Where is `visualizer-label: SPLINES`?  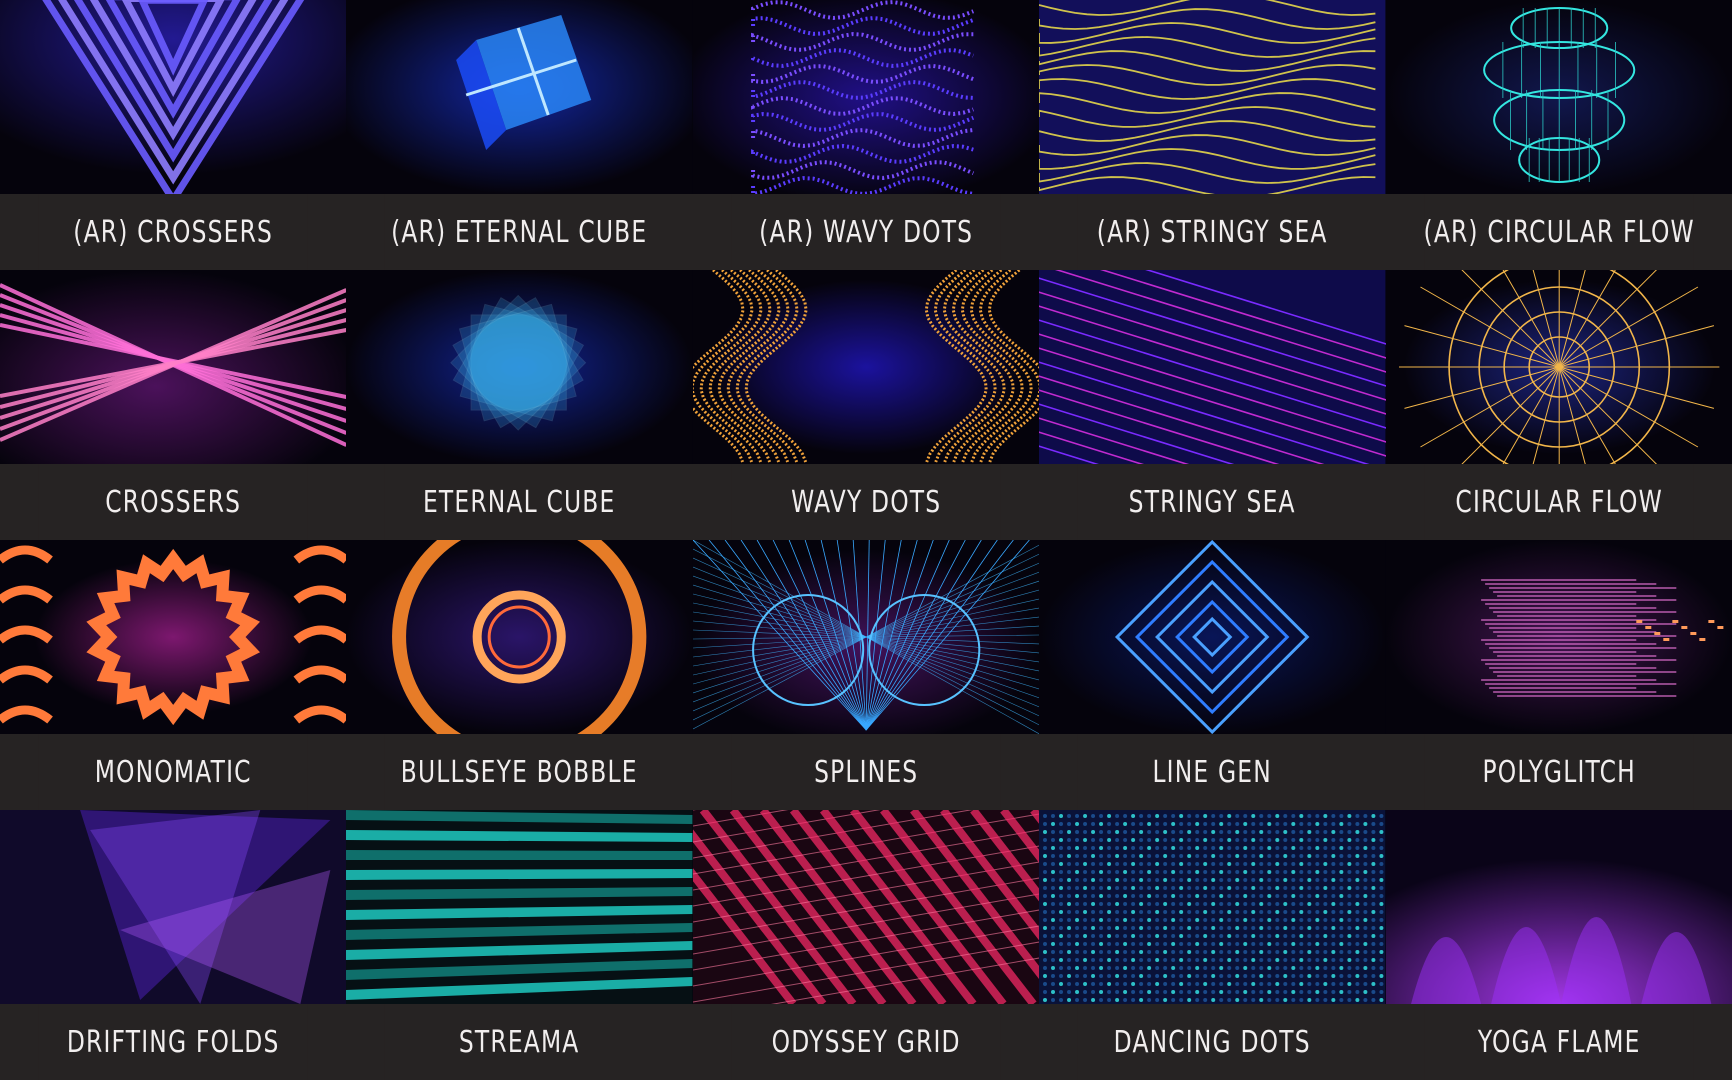
visualizer-label: SPLINES is located at coordinates (866, 772).